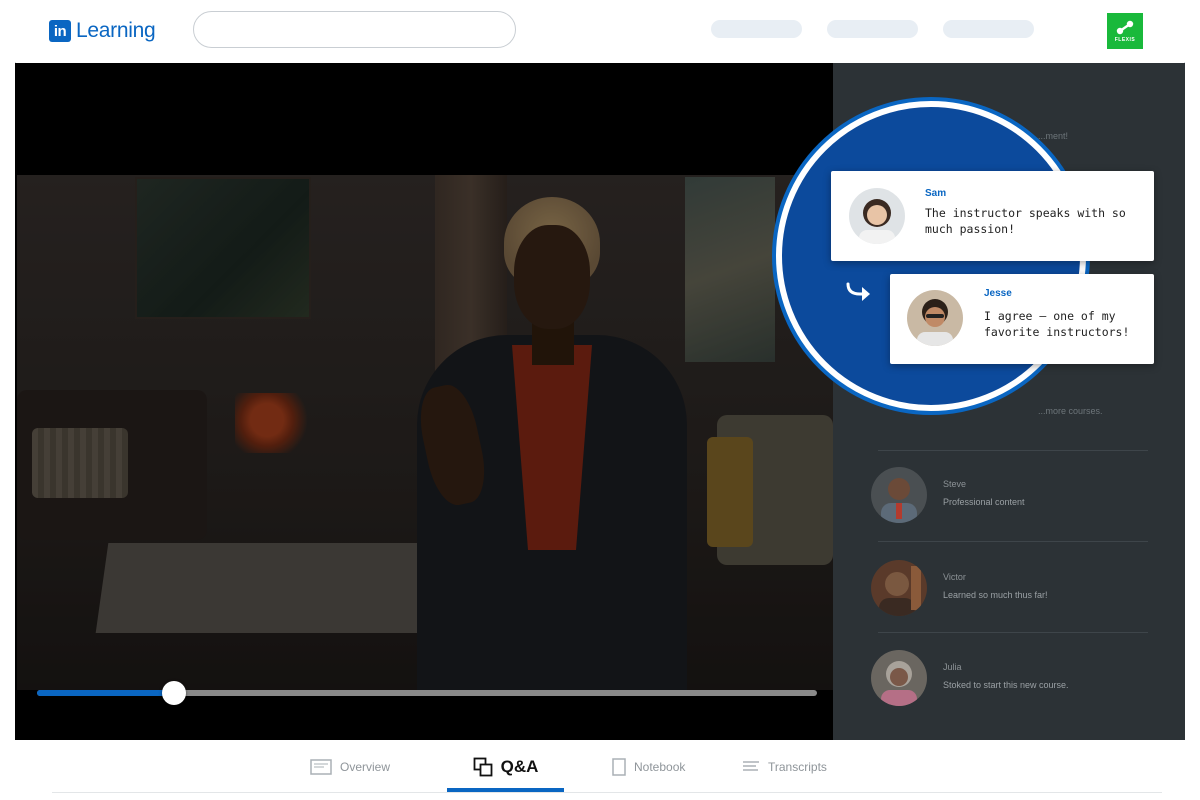  What do you see at coordinates (427, 693) in the screenshot?
I see `video-progress-bar` at bounding box center [427, 693].